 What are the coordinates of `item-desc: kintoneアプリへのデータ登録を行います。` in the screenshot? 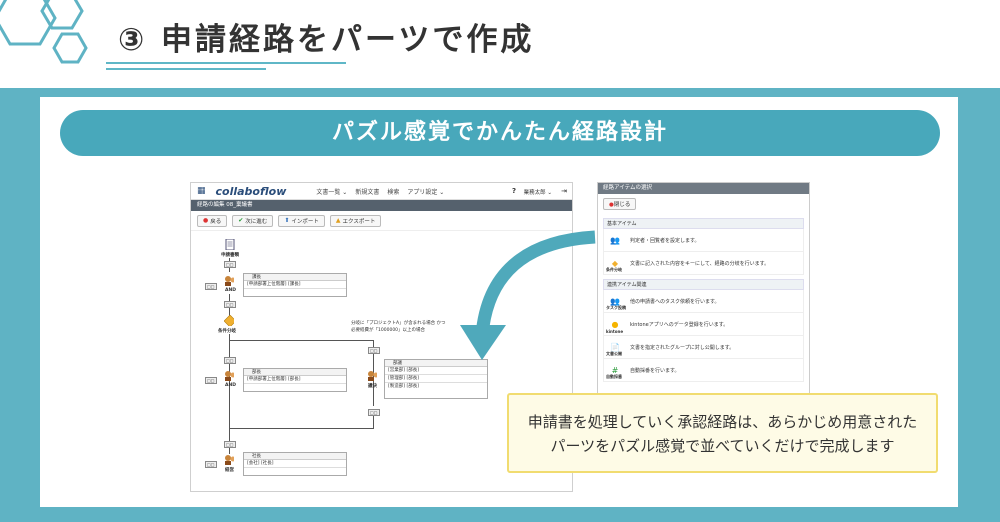 It's located at (679, 324).